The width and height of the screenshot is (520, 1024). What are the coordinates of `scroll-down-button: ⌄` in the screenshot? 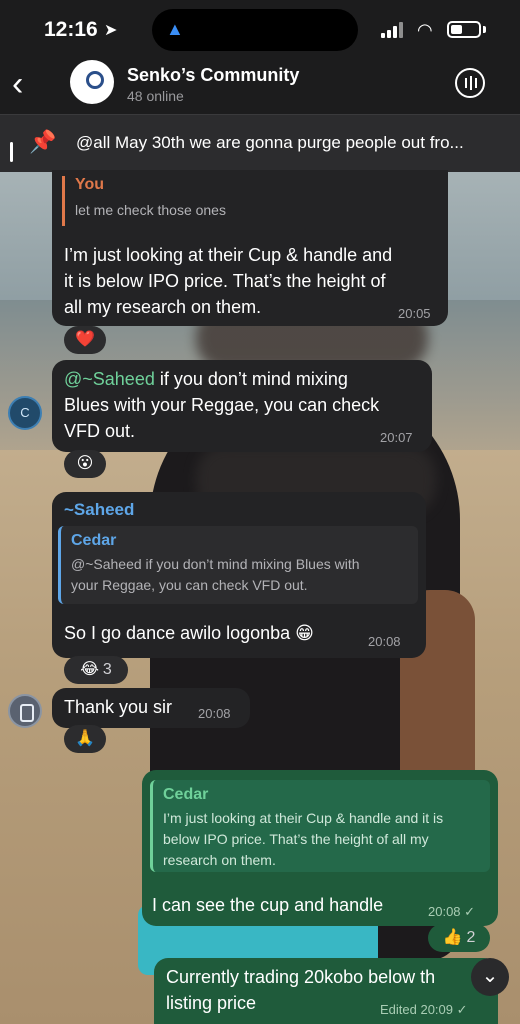 It's located at (490, 977).